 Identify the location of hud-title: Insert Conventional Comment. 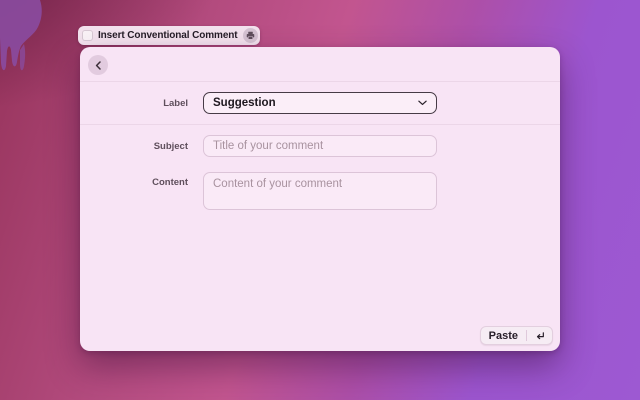
(168, 35).